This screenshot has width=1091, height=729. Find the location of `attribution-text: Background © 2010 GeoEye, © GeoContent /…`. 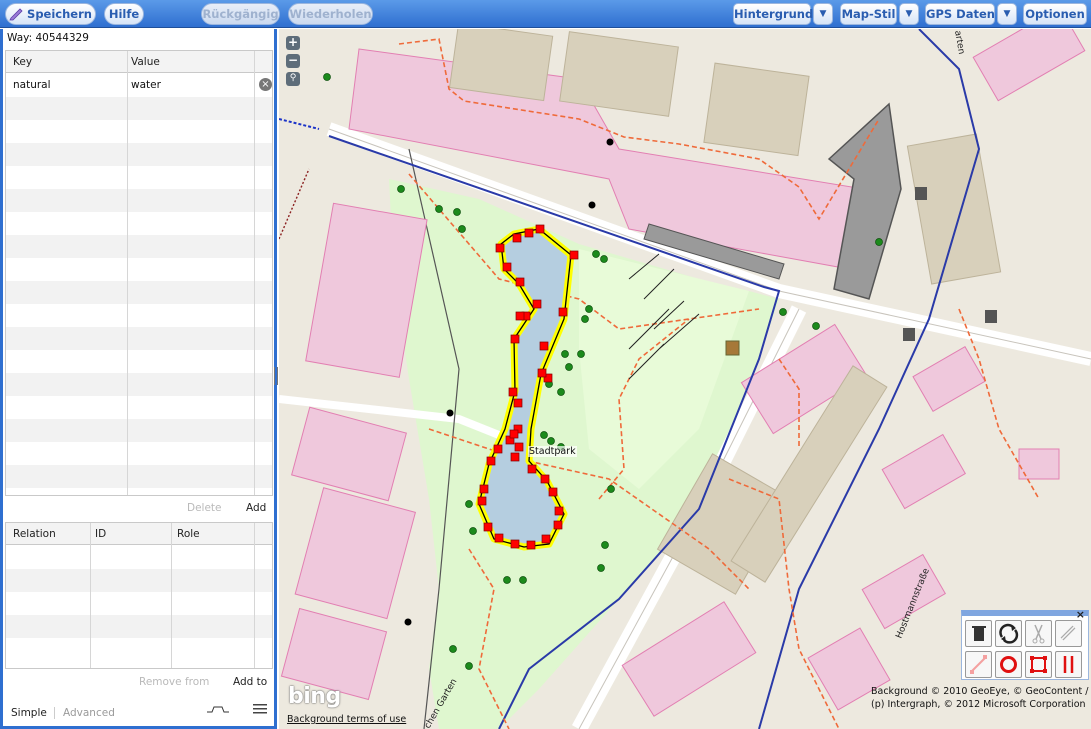

attribution-text: Background © 2010 GeoEye, © GeoContent /… is located at coordinates (980, 698).